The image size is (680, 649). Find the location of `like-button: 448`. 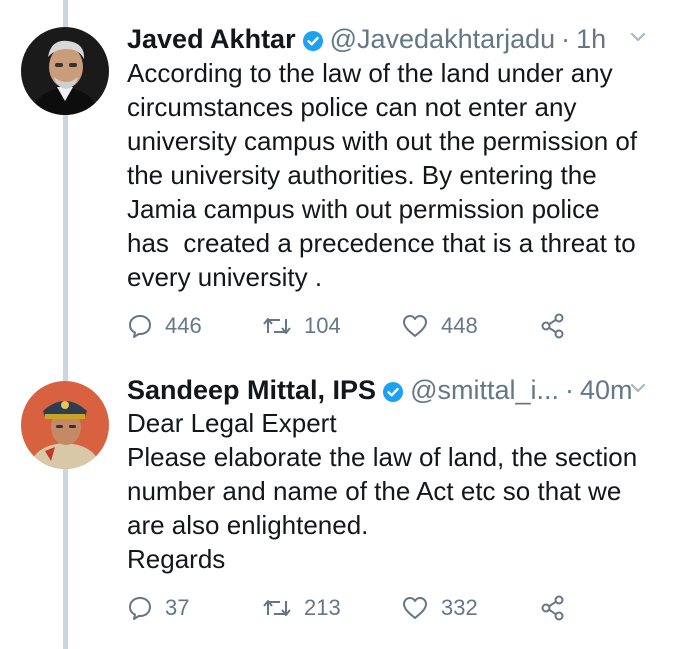

like-button: 448 is located at coordinates (439, 326).